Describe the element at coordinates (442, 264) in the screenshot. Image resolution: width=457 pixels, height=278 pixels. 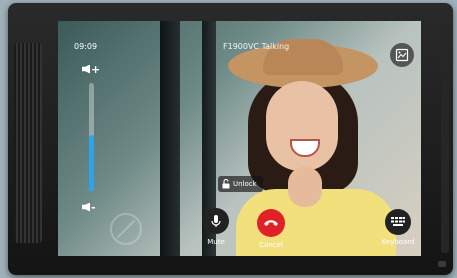
I see `bottom-connector` at that location.